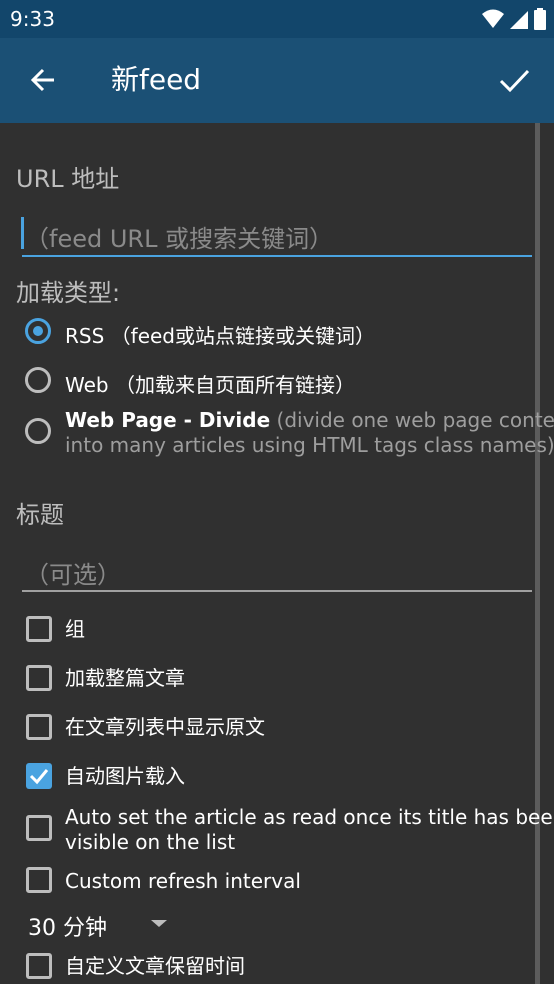 This screenshot has height=984, width=554. Describe the element at coordinates (155, 966) in the screenshot. I see `checkbox-label: 自定义文章保留时间` at that location.